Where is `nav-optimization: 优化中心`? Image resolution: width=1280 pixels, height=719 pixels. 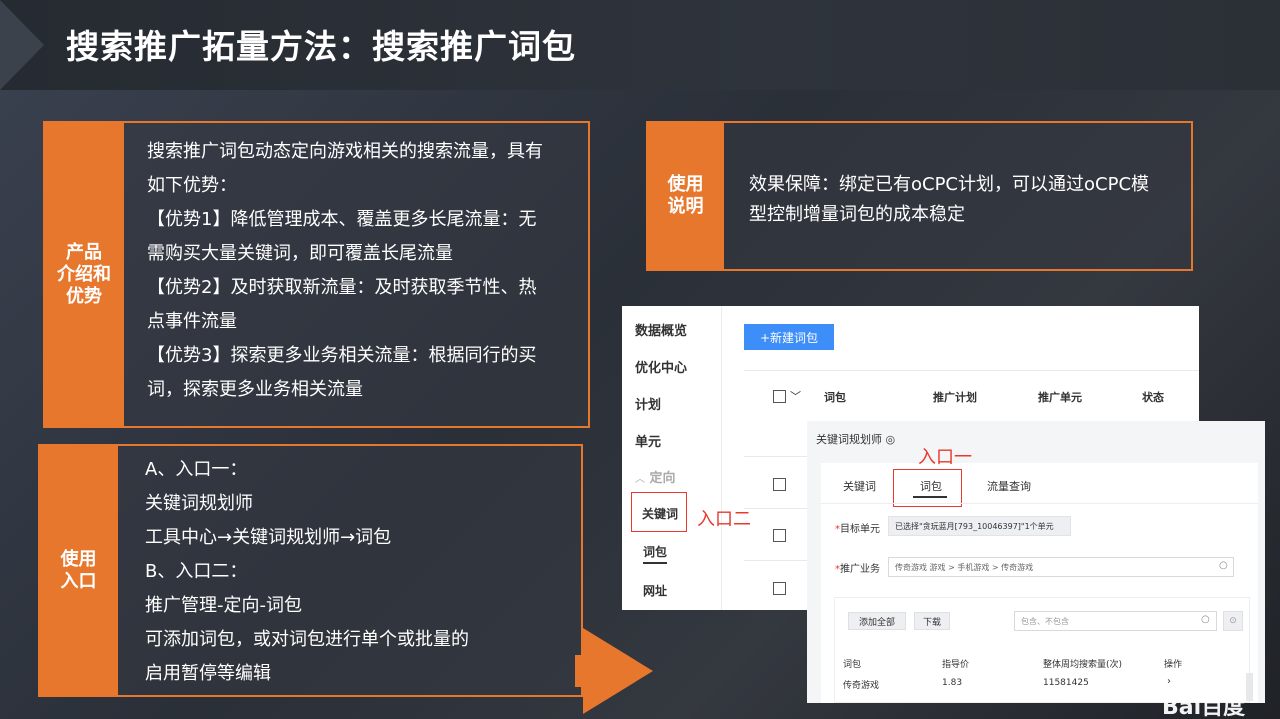 nav-optimization: 优化中心 is located at coordinates (661, 366).